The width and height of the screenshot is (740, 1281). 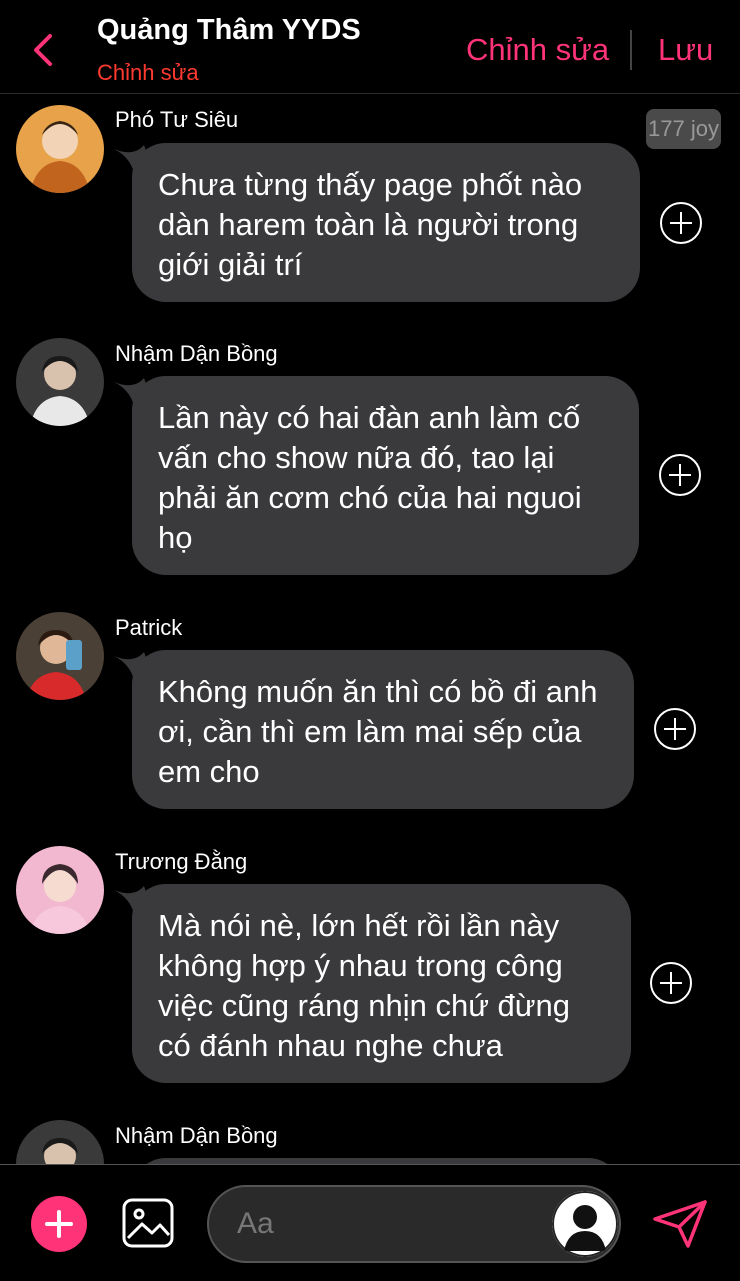 What do you see at coordinates (59, 1224) in the screenshot?
I see `add-button` at bounding box center [59, 1224].